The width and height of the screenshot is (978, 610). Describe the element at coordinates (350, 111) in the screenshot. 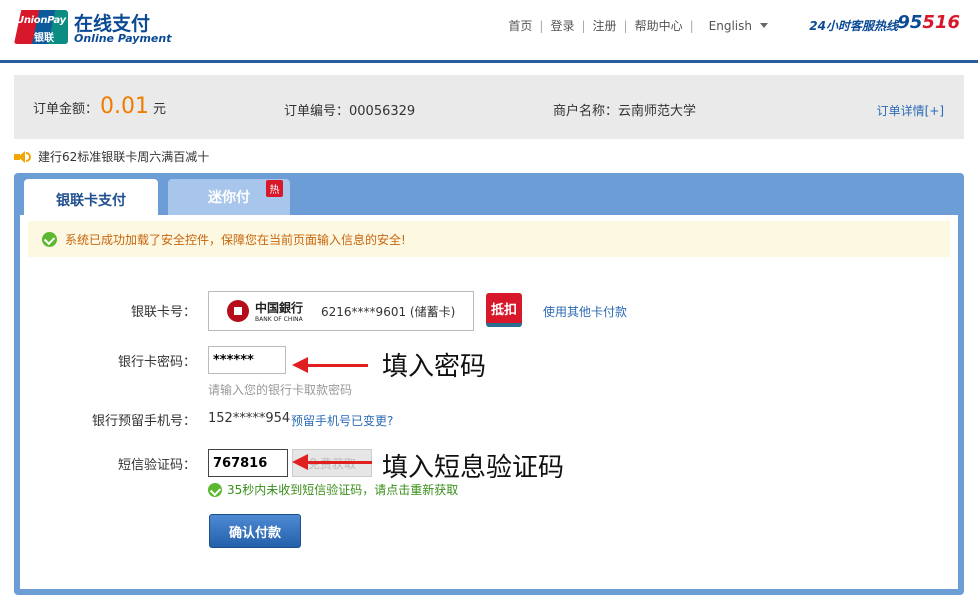

I see `order-number: 订单编号：00056329` at that location.